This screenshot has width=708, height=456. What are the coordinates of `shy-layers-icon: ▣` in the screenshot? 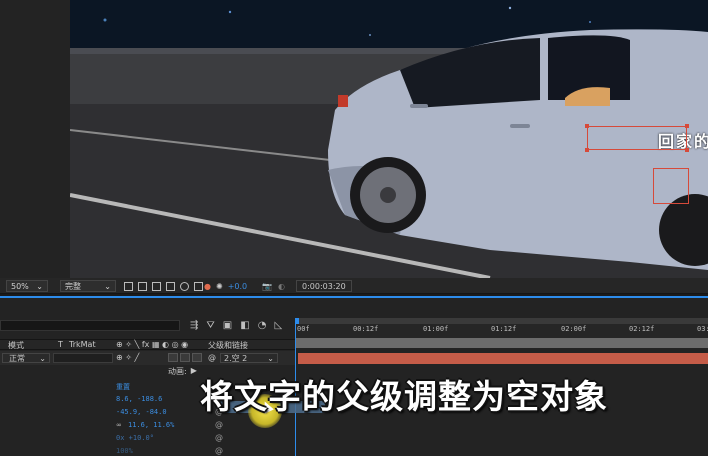 It's located at (227, 325).